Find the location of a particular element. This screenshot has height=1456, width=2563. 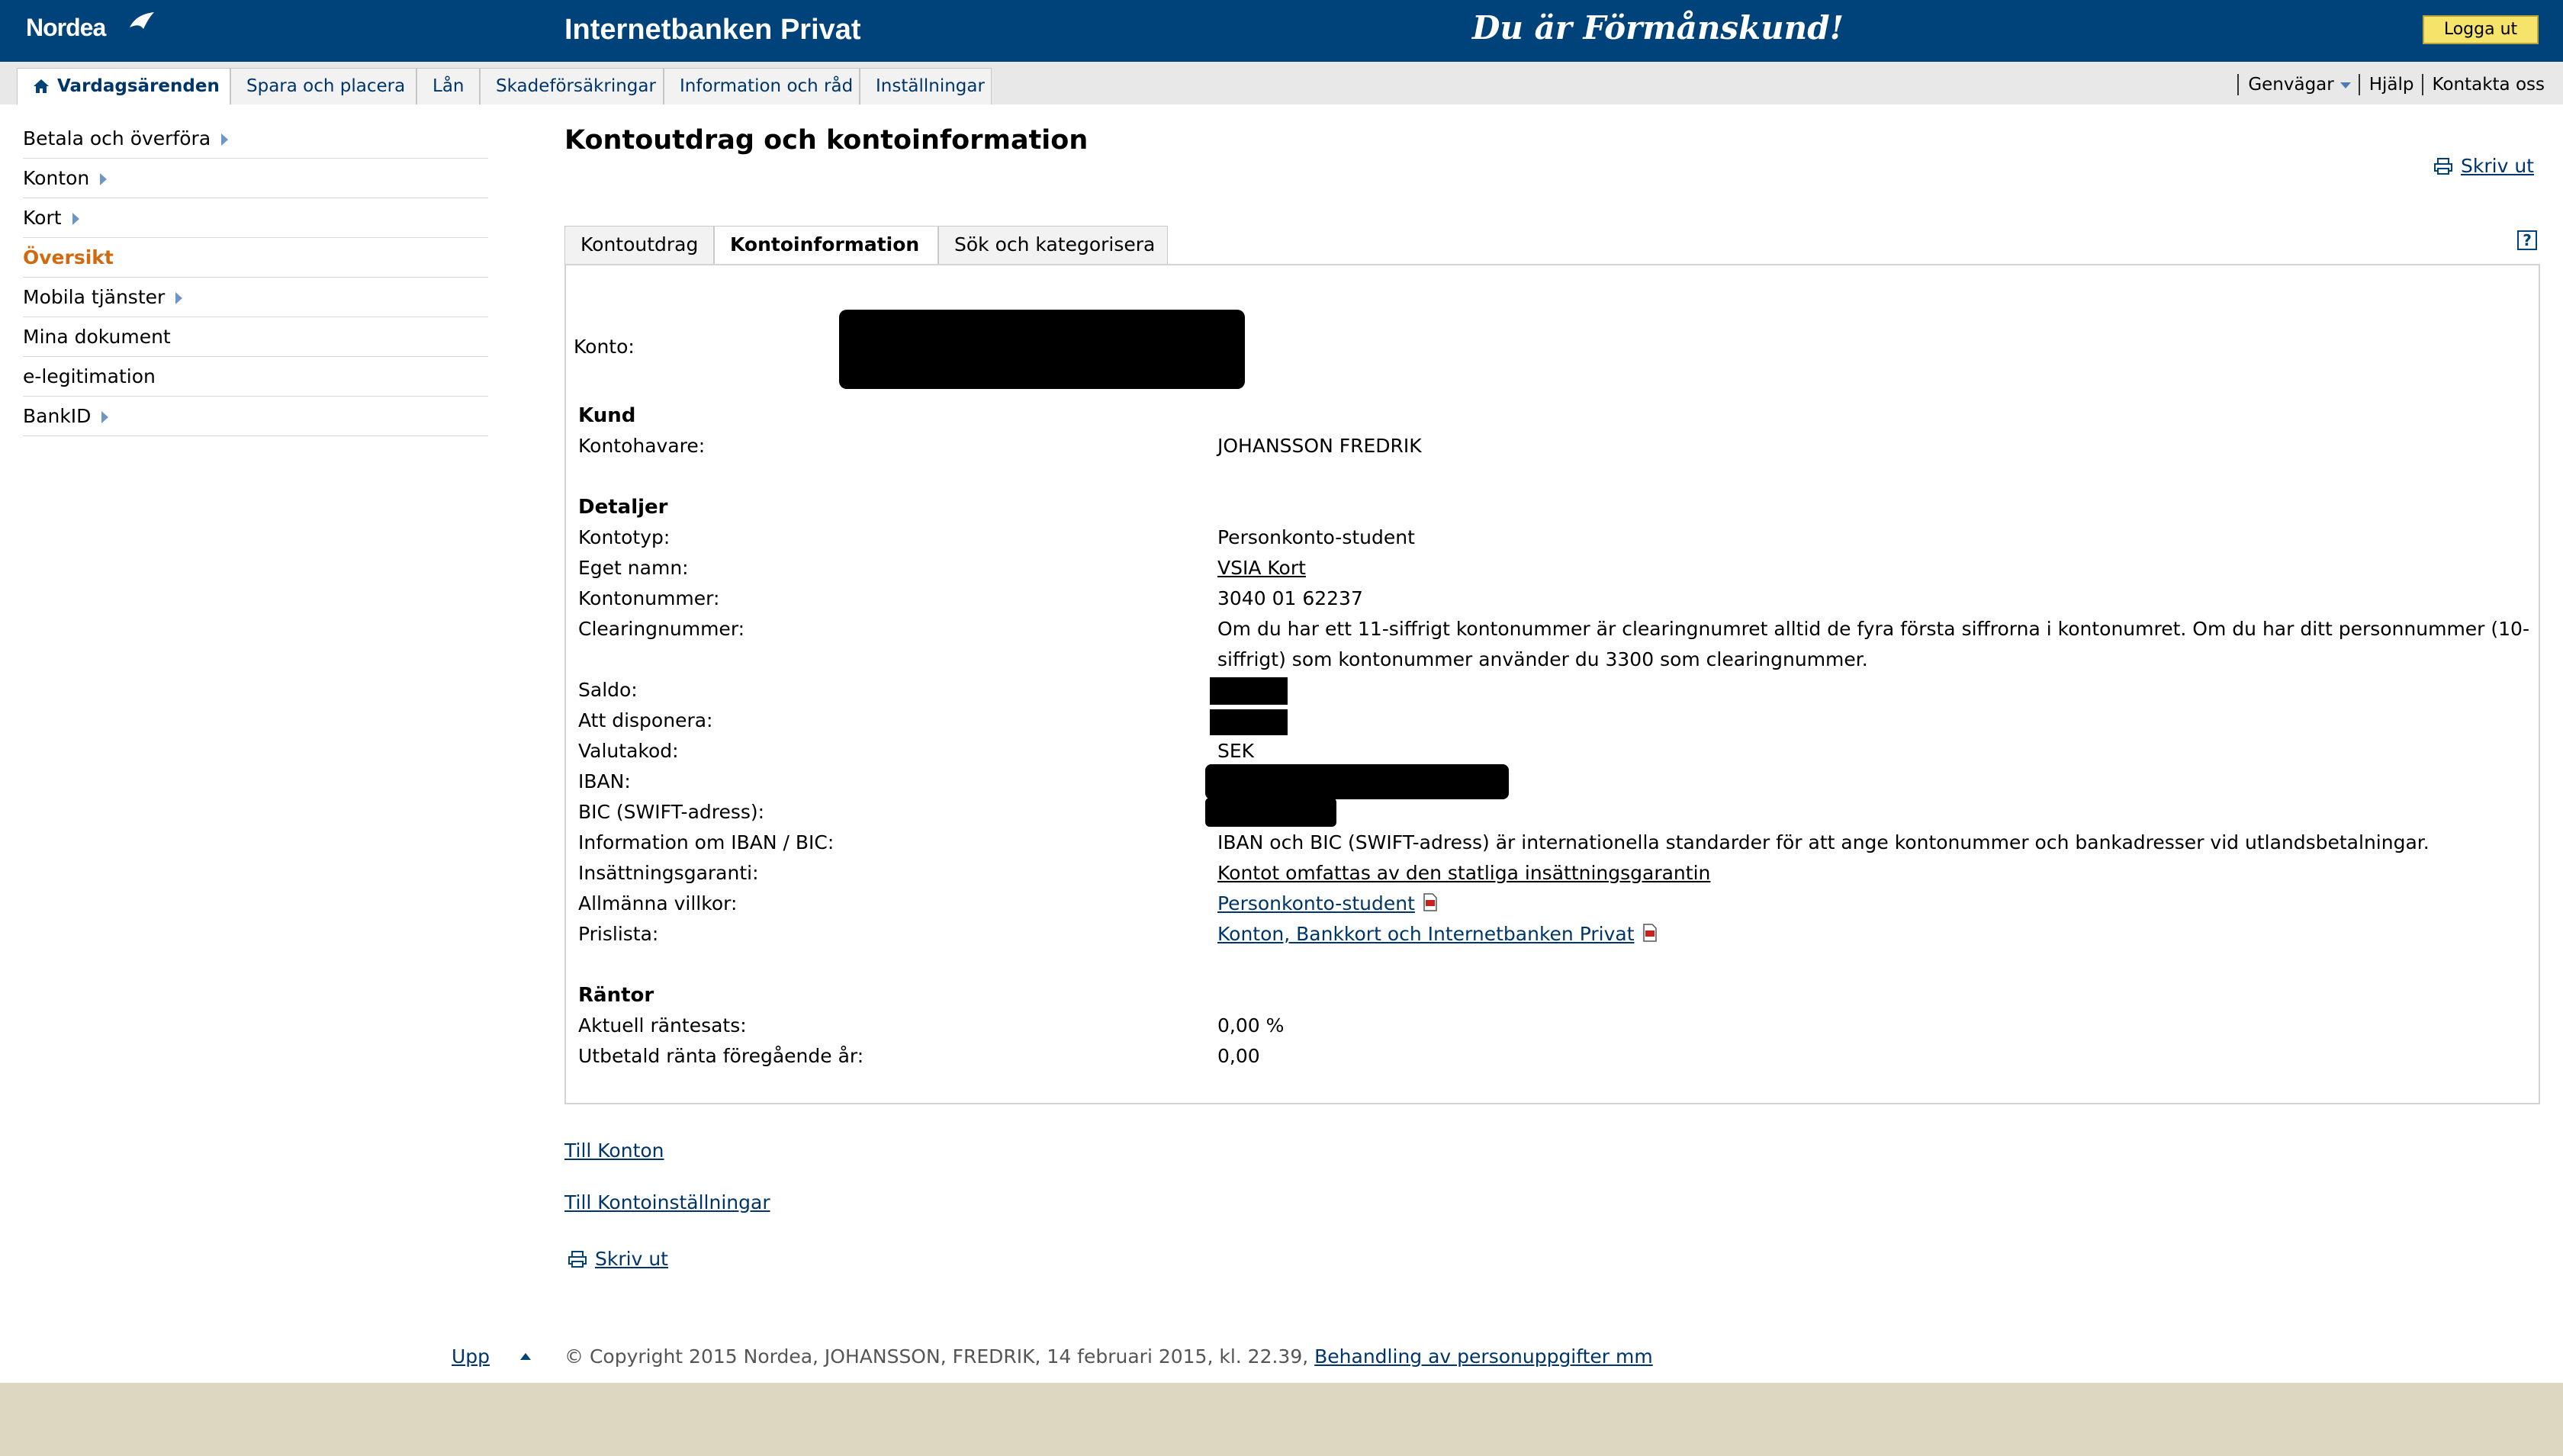

sidebar-item-e-legitimation: e-legitimation is located at coordinates (255, 377).